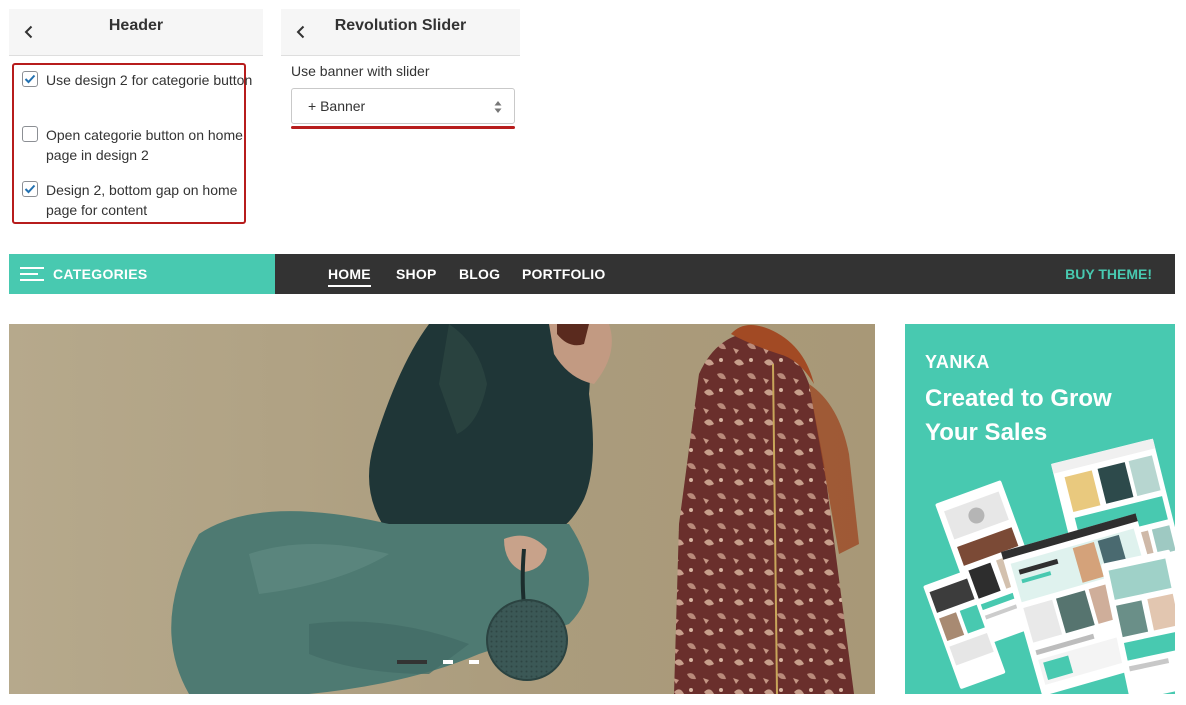 The image size is (1186, 705). I want to click on categories-label: CATEGORIES, so click(100, 274).